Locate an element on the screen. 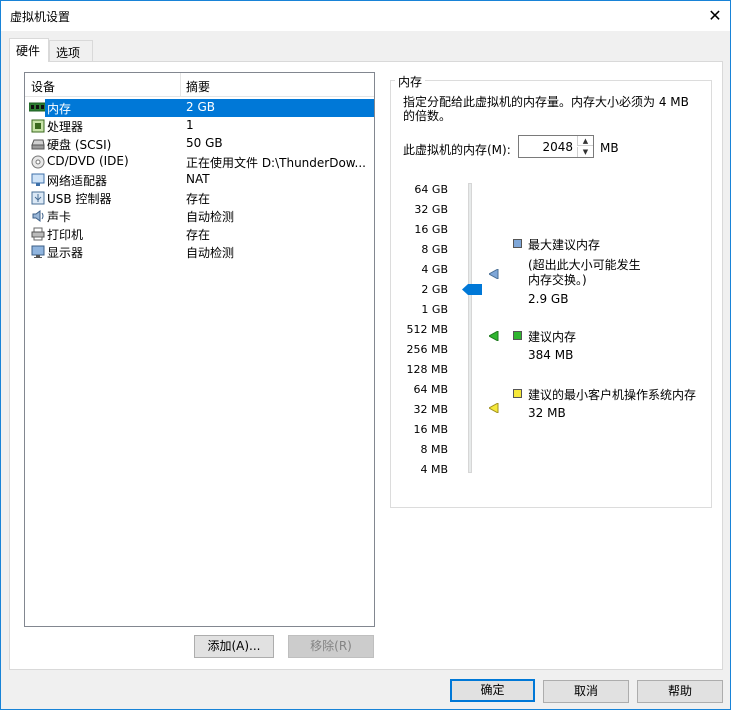  scale-label: 16 MB is located at coordinates (430, 429).